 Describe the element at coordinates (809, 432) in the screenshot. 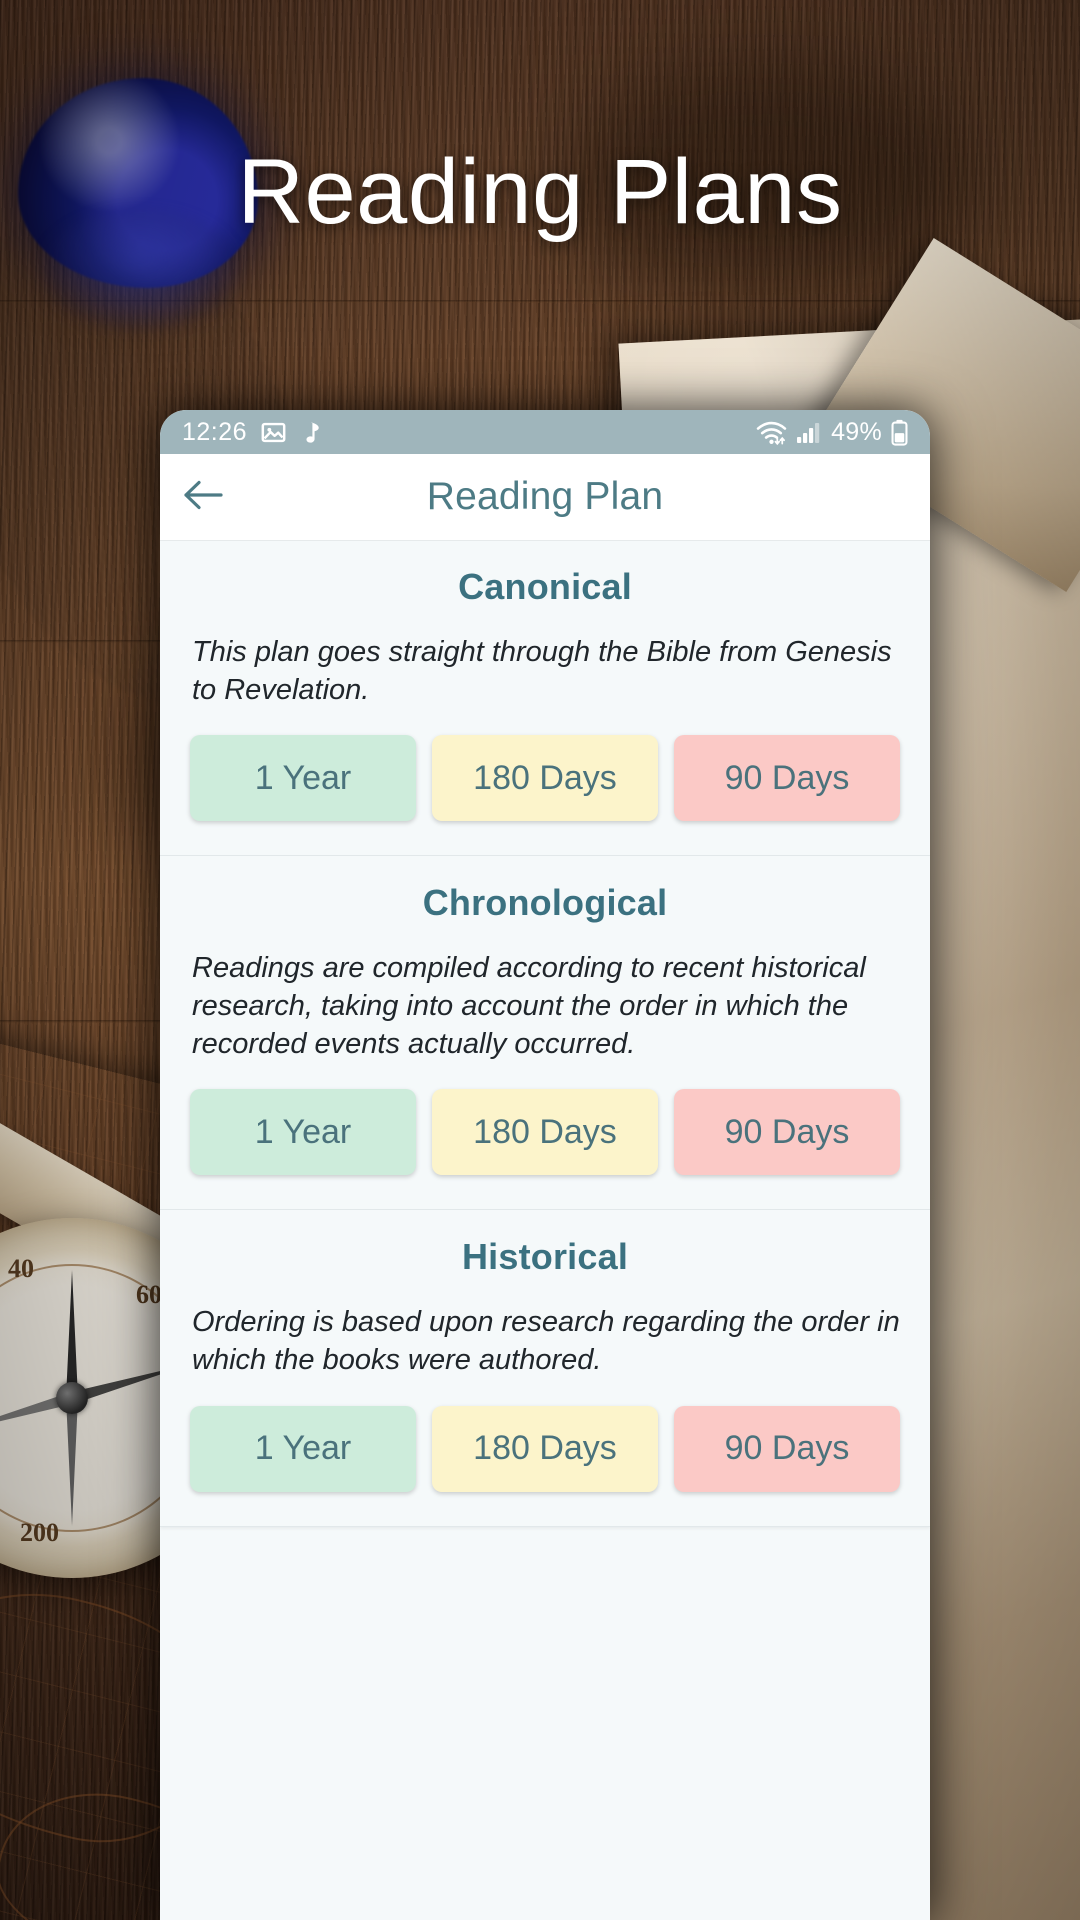

I see `cellular-signal-icon` at that location.